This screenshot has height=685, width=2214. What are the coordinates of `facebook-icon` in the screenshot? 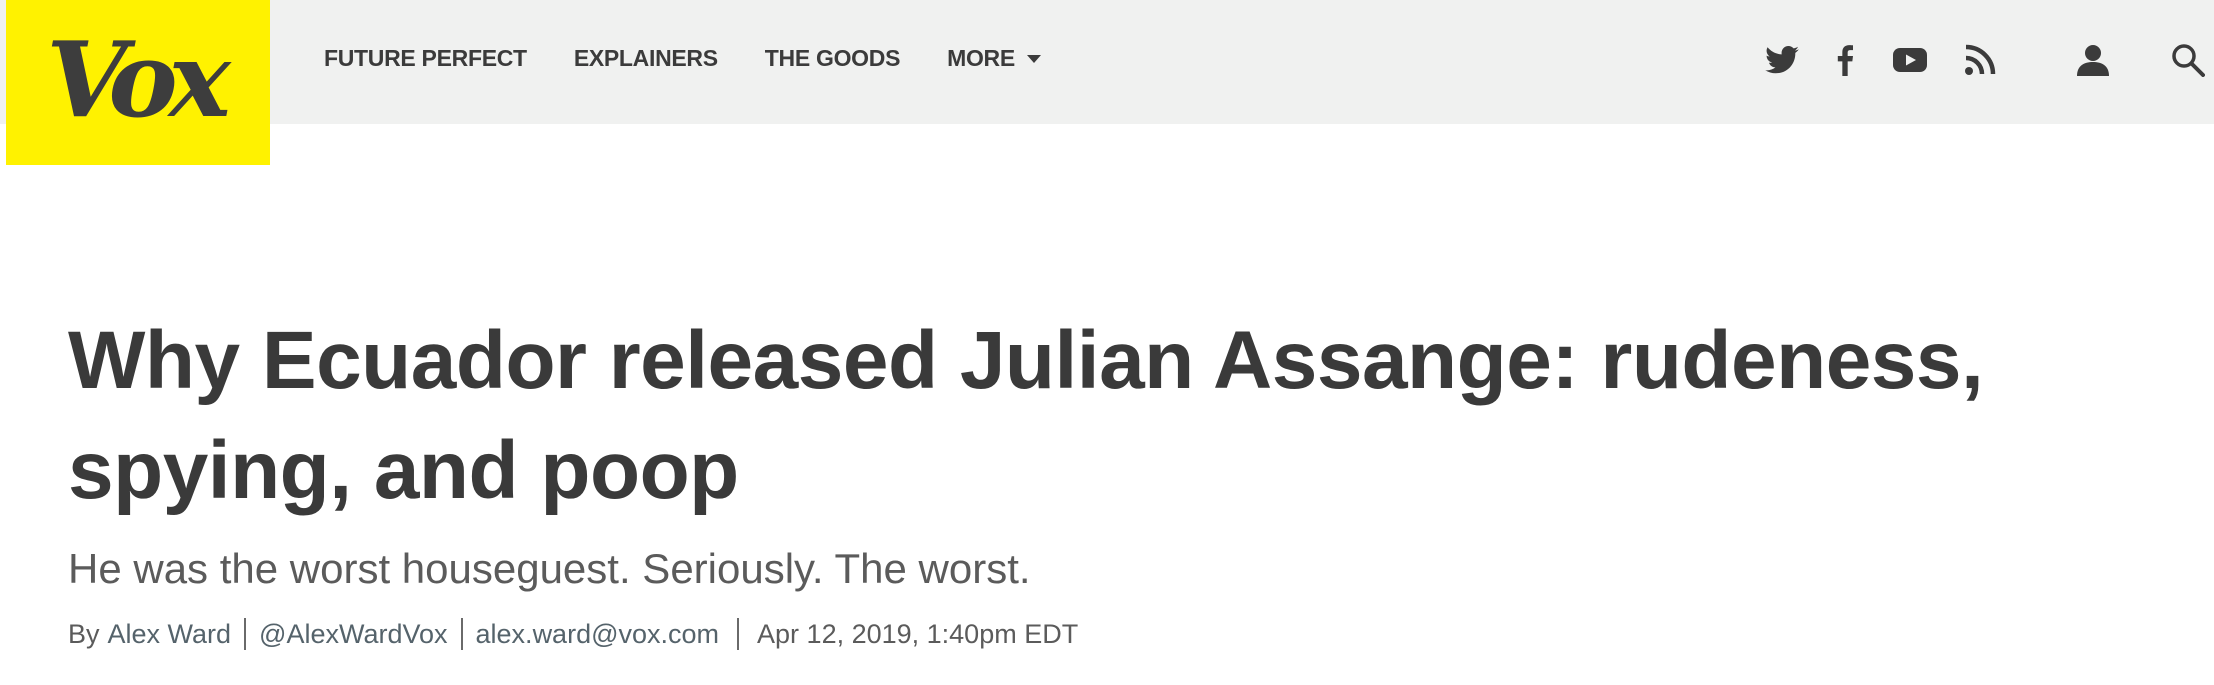 It's located at (1845, 60).